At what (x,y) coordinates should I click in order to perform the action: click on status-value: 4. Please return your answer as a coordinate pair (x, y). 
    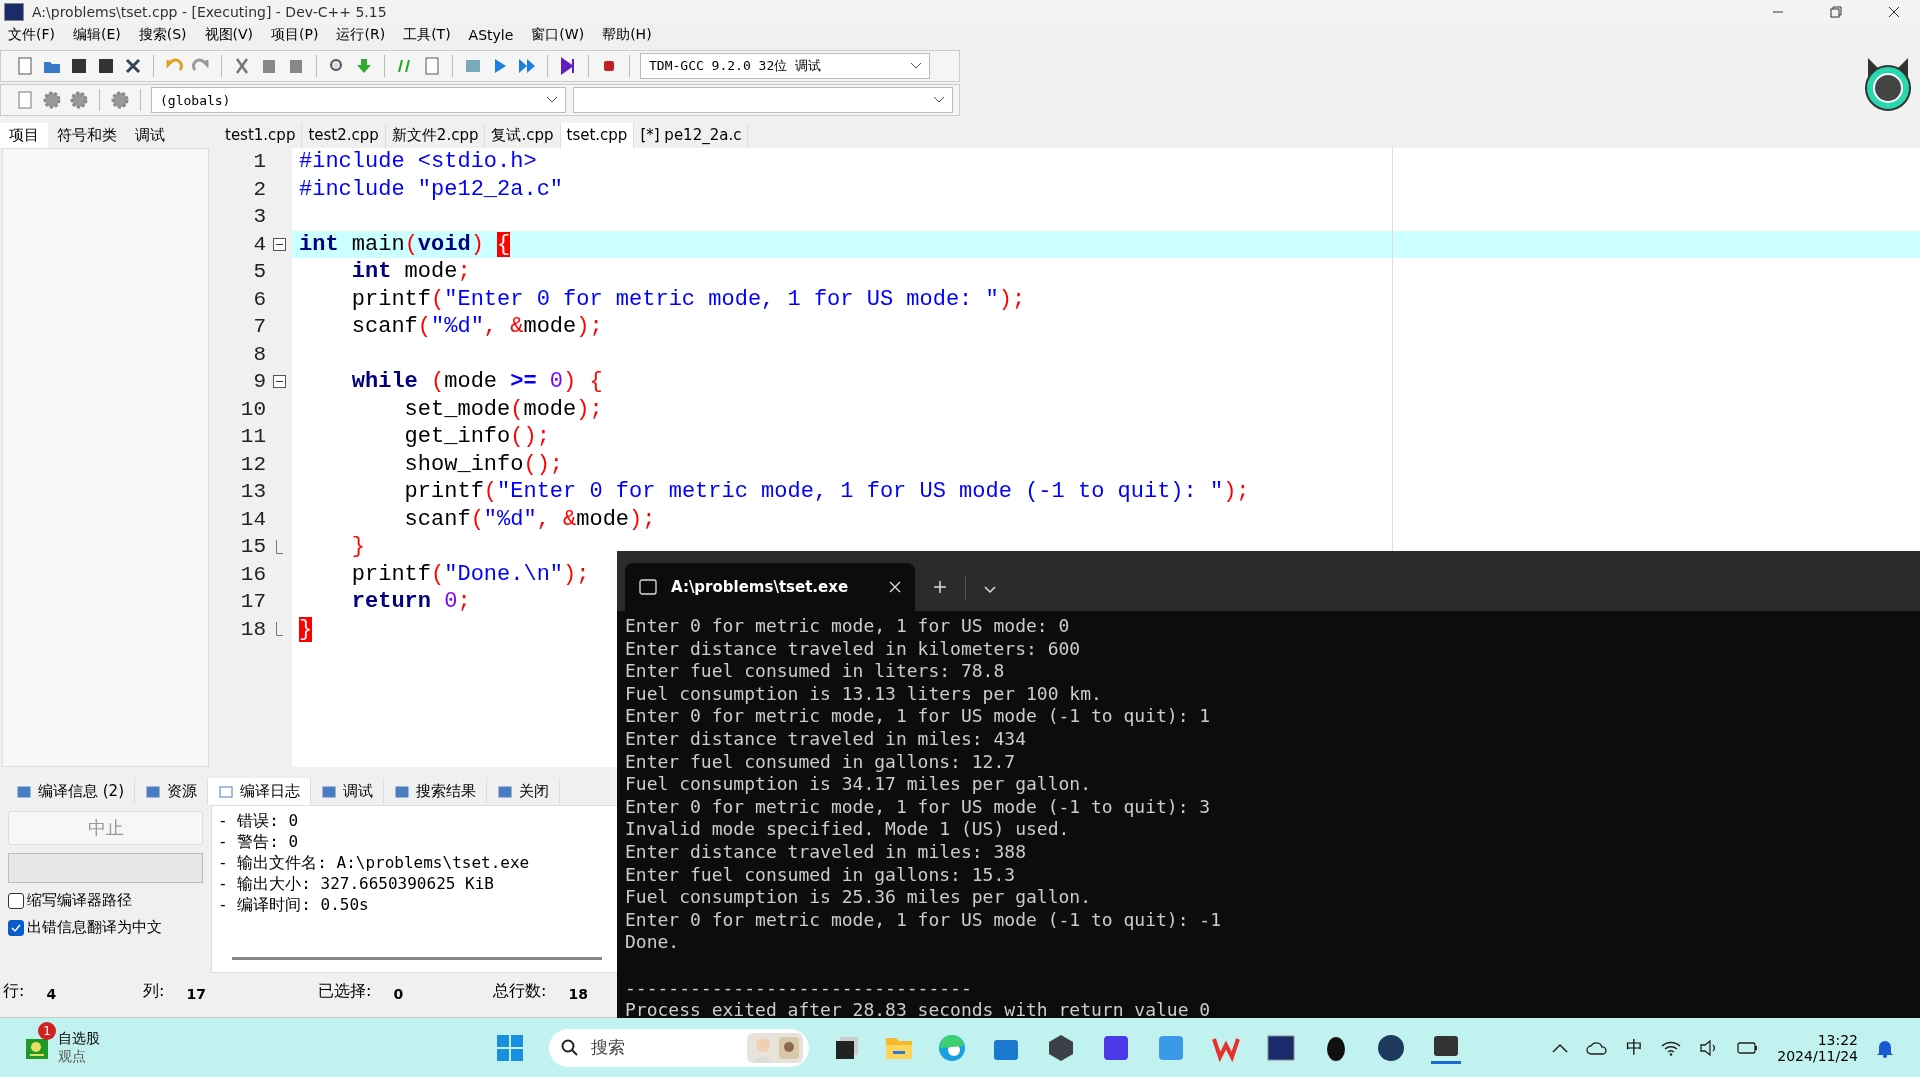
    Looking at the image, I should click on (51, 993).